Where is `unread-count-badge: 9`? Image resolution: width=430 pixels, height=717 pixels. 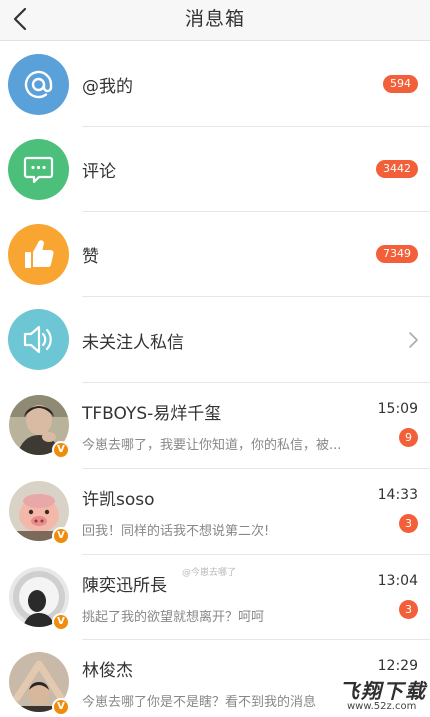 unread-count-badge: 9 is located at coordinates (408, 437).